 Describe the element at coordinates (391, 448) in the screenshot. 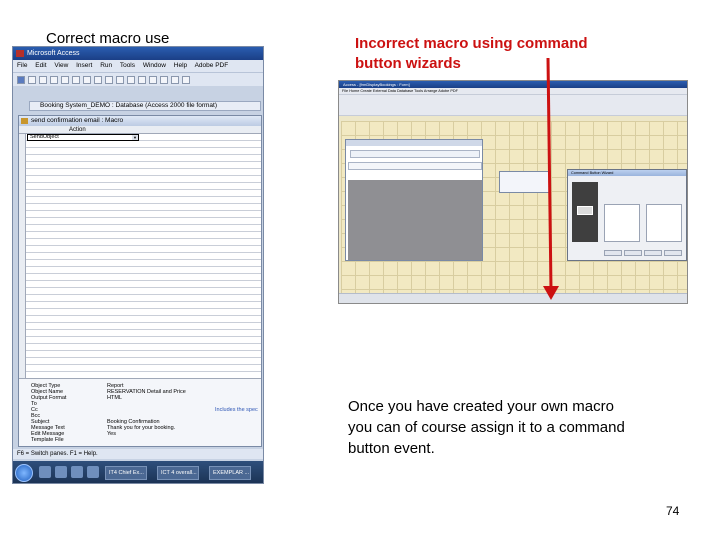

I see `explanation-line3: button event.` at that location.